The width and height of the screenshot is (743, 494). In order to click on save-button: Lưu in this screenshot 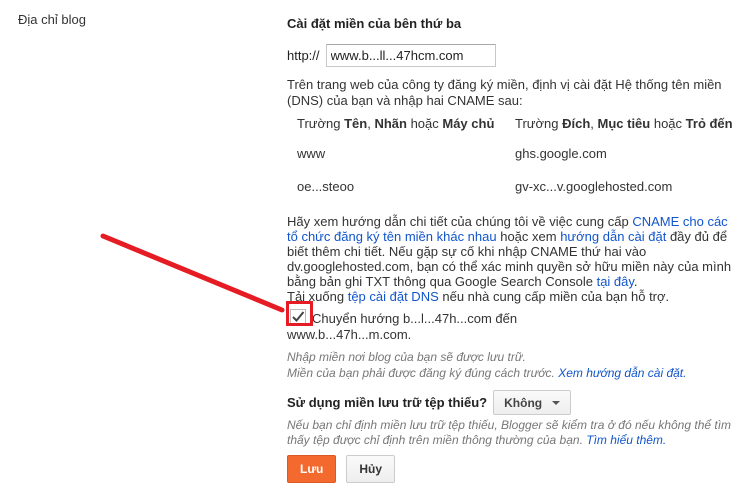, I will do `click(312, 469)`.